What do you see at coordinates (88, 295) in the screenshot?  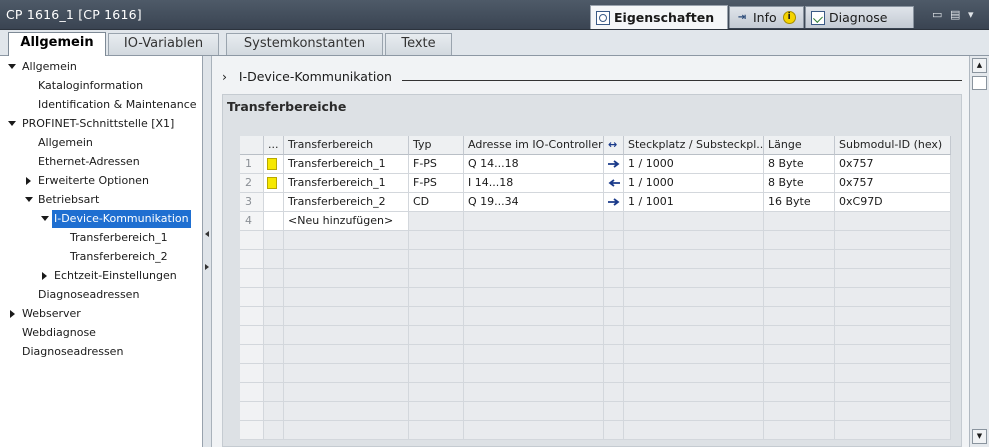 I see `nav-item-diagnoseadressen: Diagnoseadressen` at bounding box center [88, 295].